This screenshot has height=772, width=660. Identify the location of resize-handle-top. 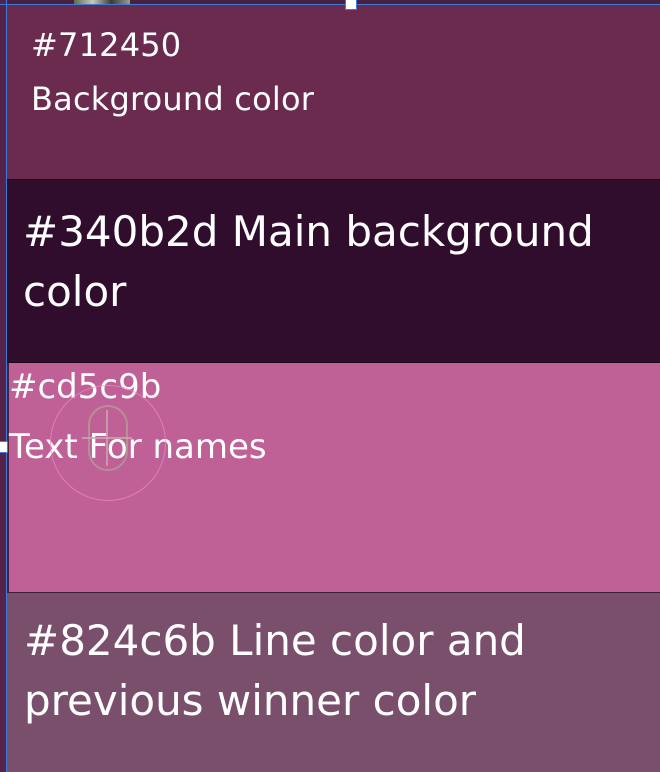
(351, 5).